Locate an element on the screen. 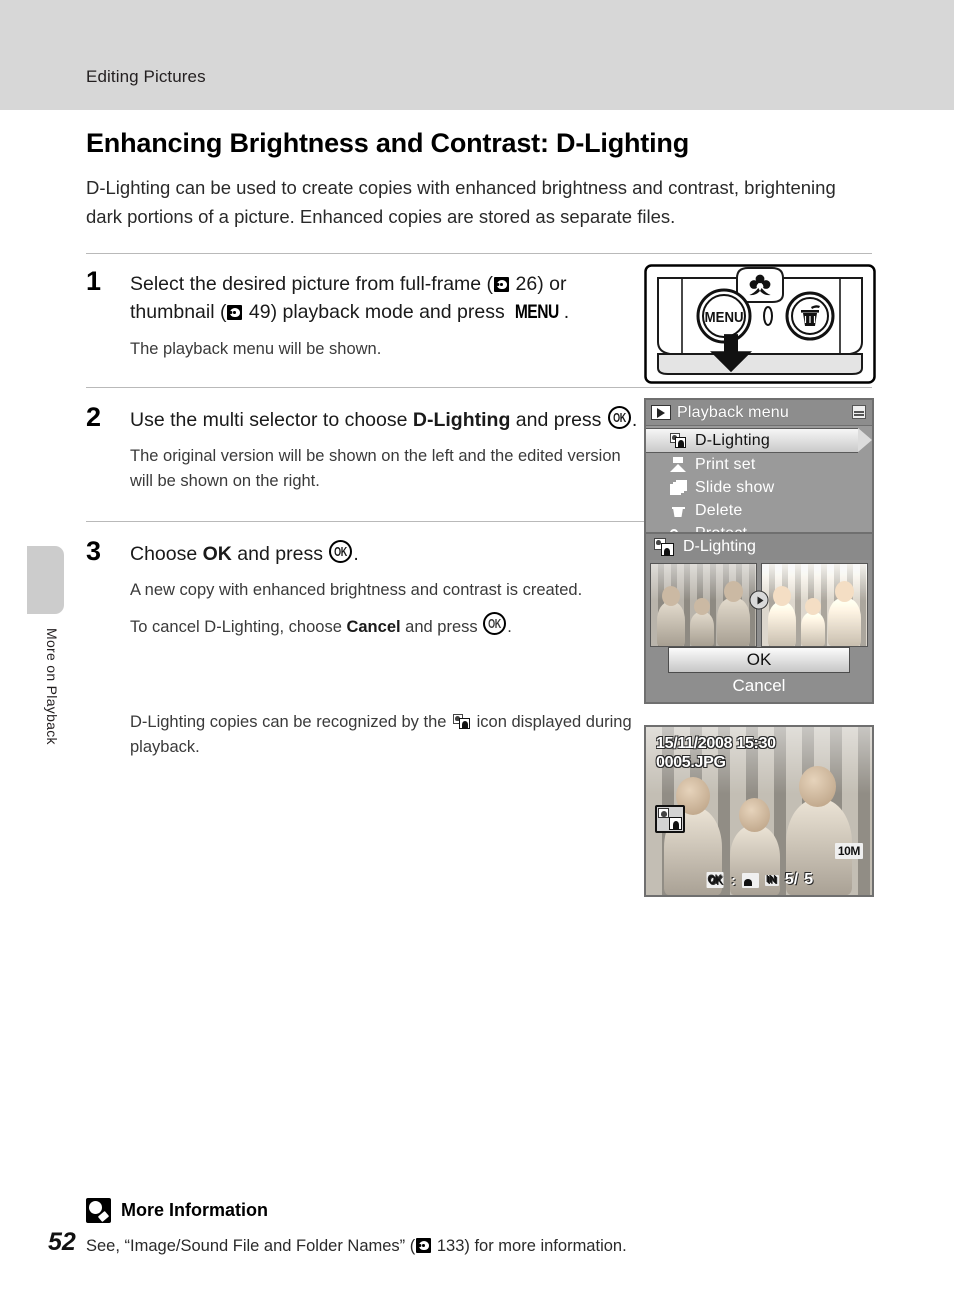  original-thumbnail is located at coordinates (703, 605).